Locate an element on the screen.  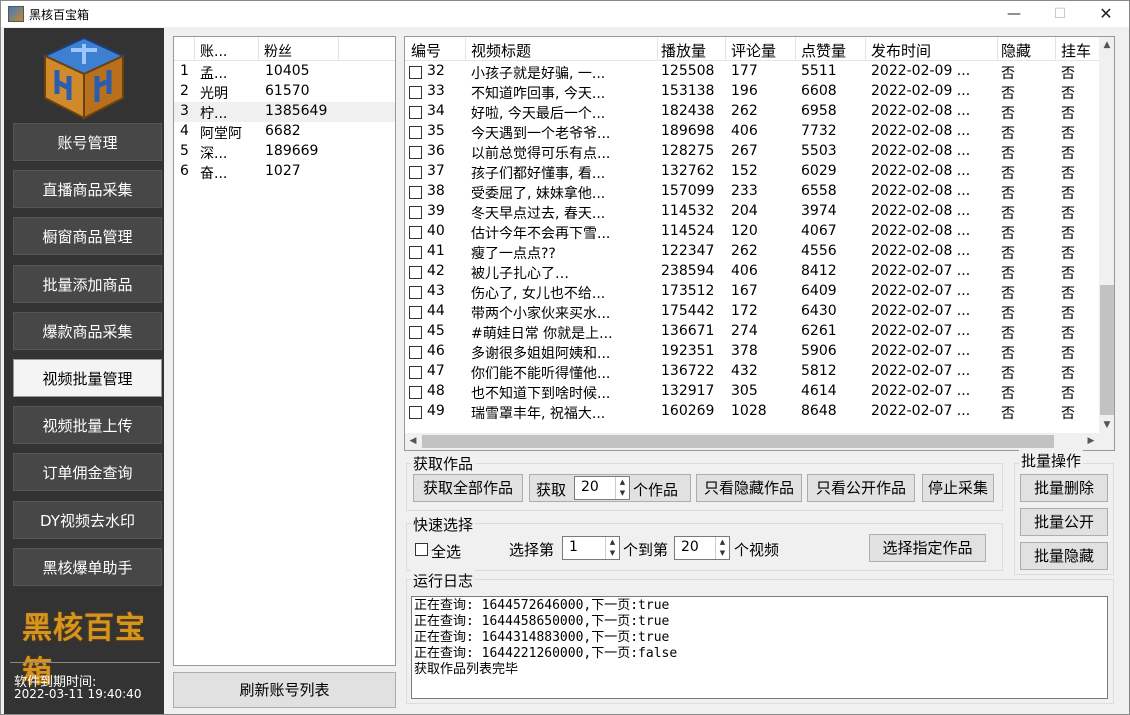
fetch-all-button: 获取全部作品 is located at coordinates (468, 488).